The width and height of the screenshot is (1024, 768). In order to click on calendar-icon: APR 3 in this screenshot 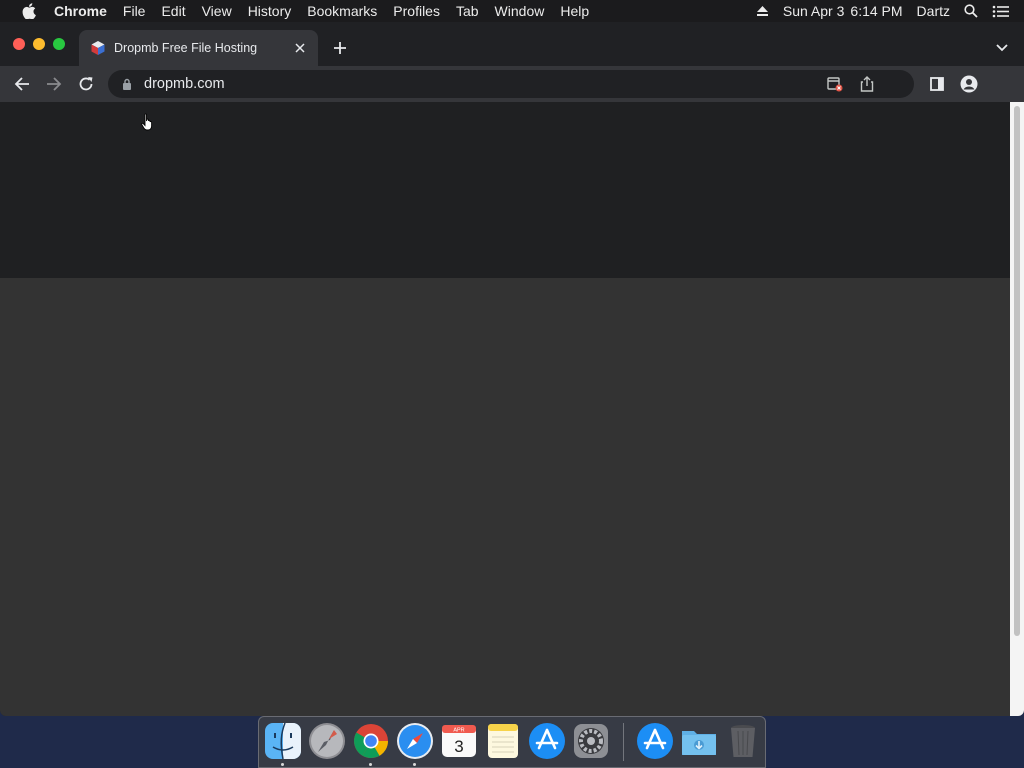, I will do `click(459, 741)`.